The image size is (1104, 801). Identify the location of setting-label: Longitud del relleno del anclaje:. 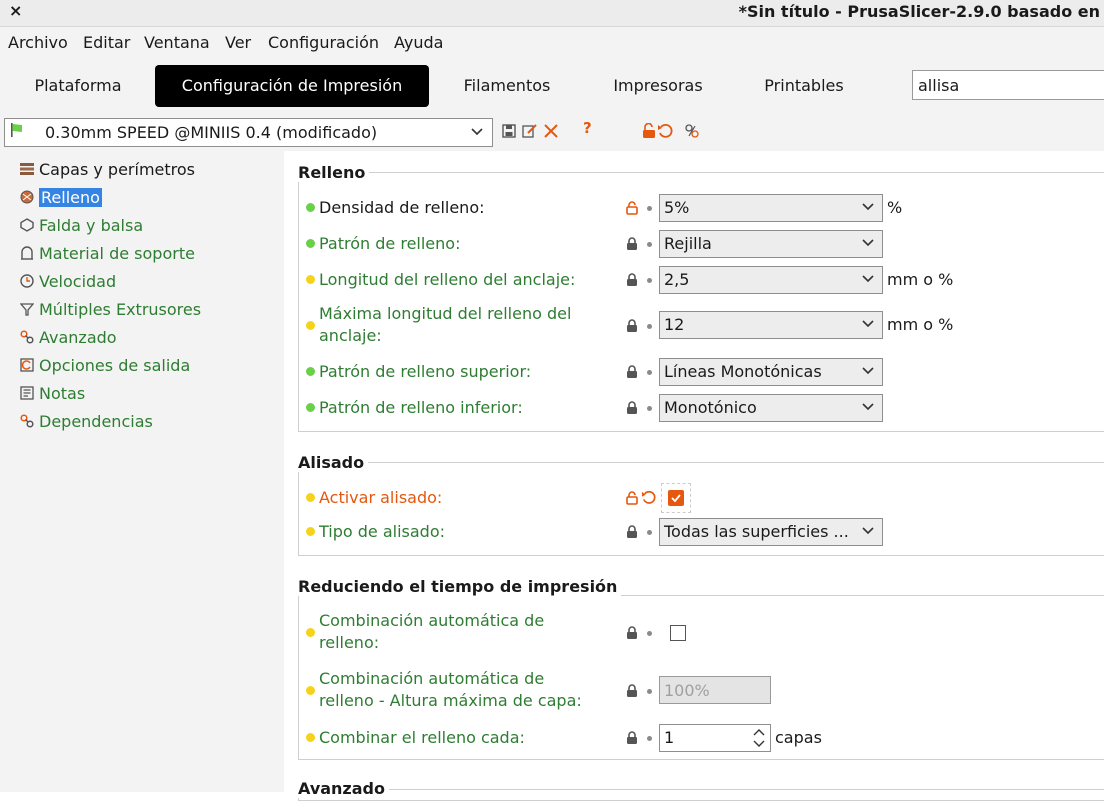
(447, 279).